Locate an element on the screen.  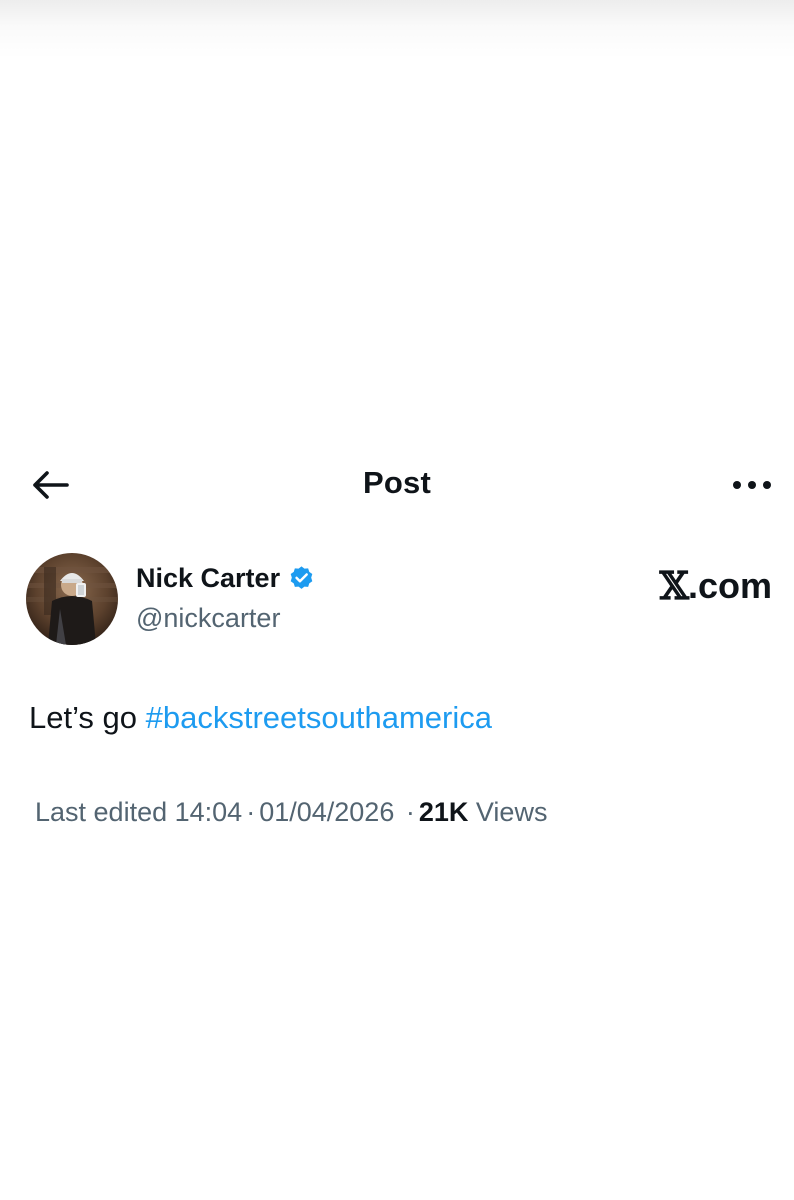
x-logo-icon: 𝕏 is located at coordinates (674, 585).